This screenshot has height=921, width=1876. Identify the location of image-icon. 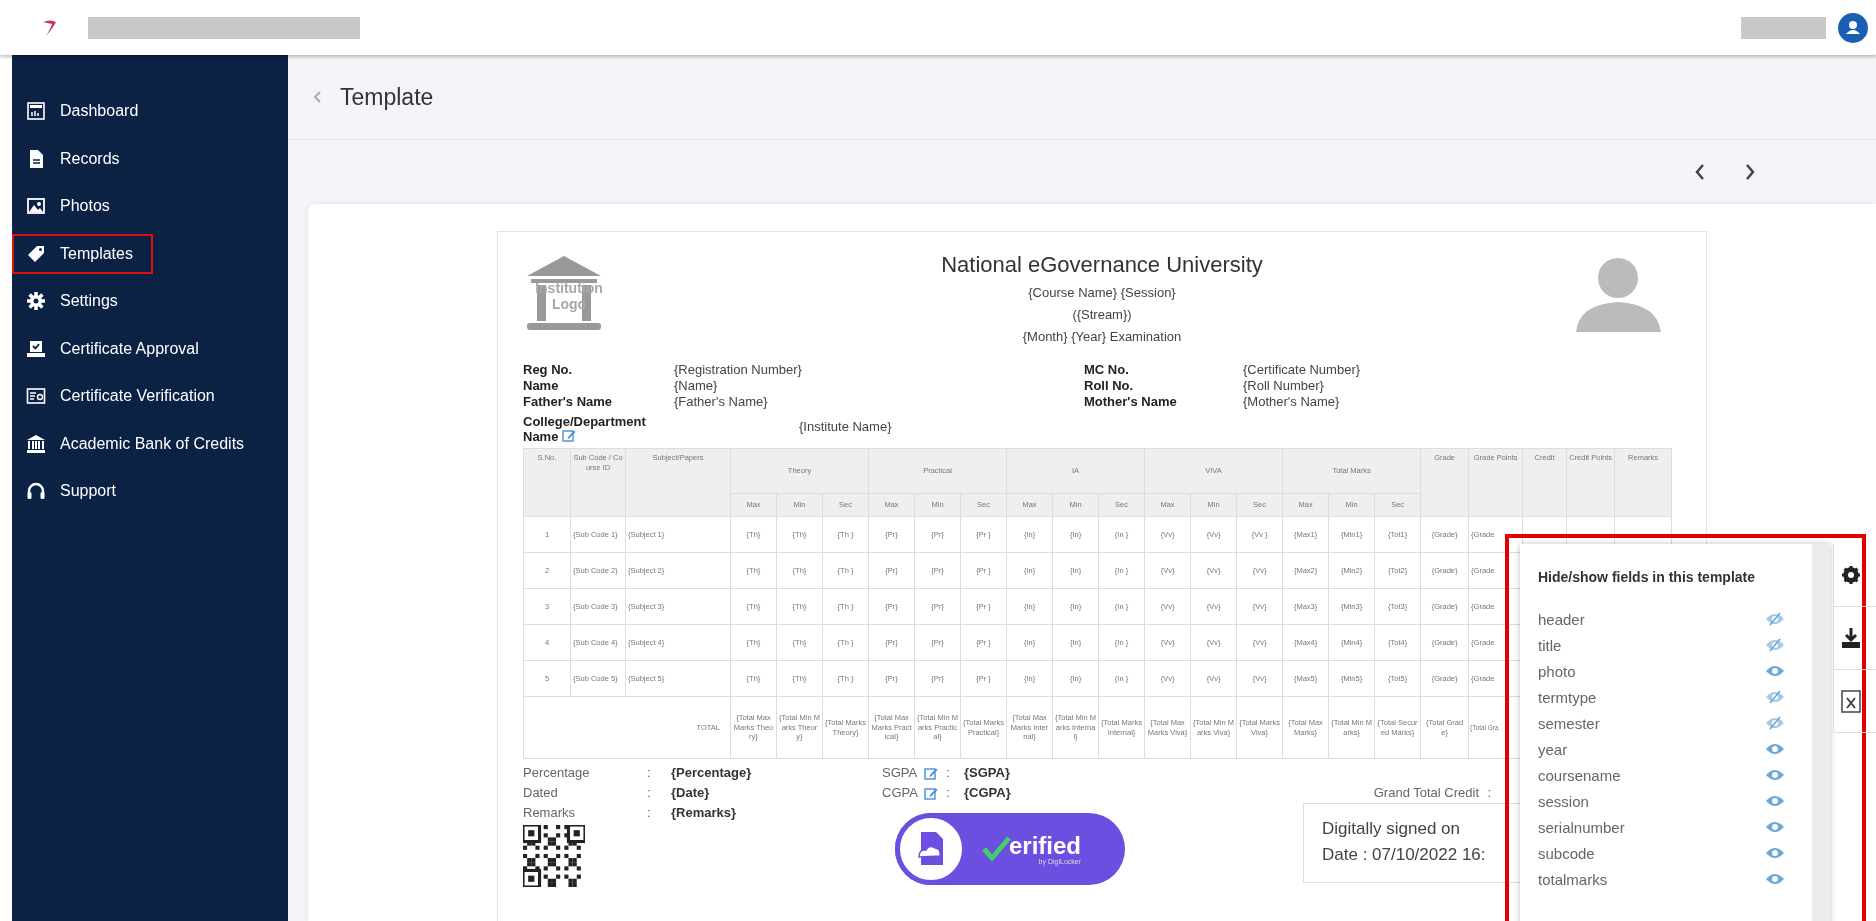
(36, 206).